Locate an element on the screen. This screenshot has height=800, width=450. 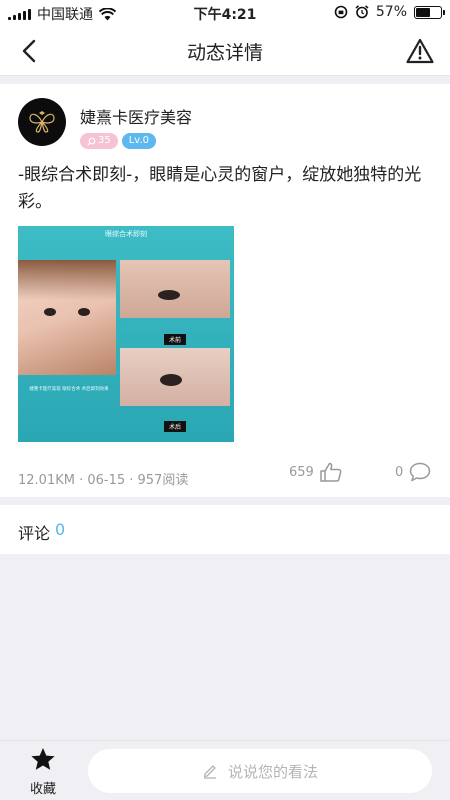
like-button: 659 is located at coordinates (315, 472).